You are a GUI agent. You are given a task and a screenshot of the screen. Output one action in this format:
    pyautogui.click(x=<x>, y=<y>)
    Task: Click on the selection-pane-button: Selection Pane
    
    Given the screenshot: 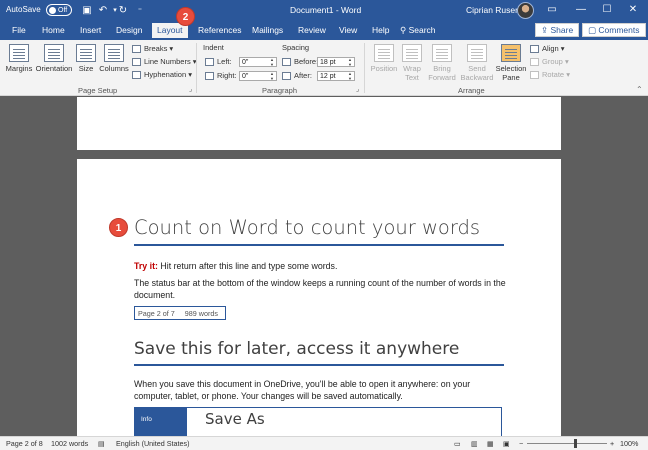 What is the action you would take?
    pyautogui.click(x=511, y=63)
    